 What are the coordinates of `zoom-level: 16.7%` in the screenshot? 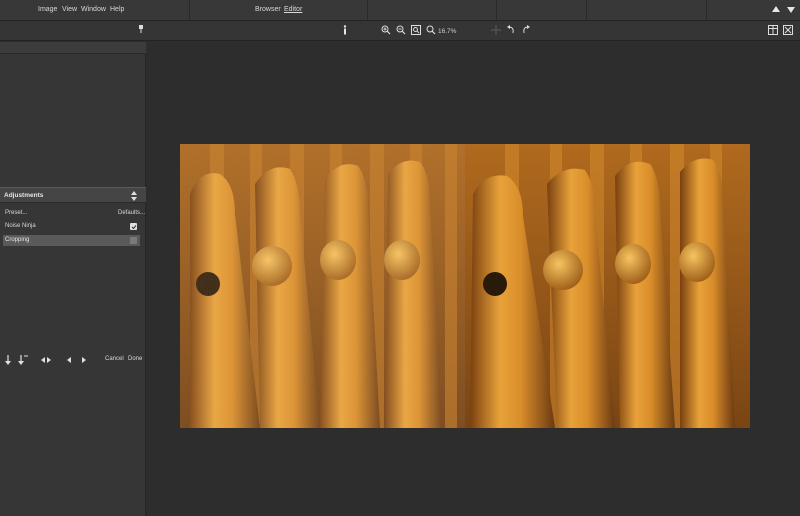 It's located at (447, 31).